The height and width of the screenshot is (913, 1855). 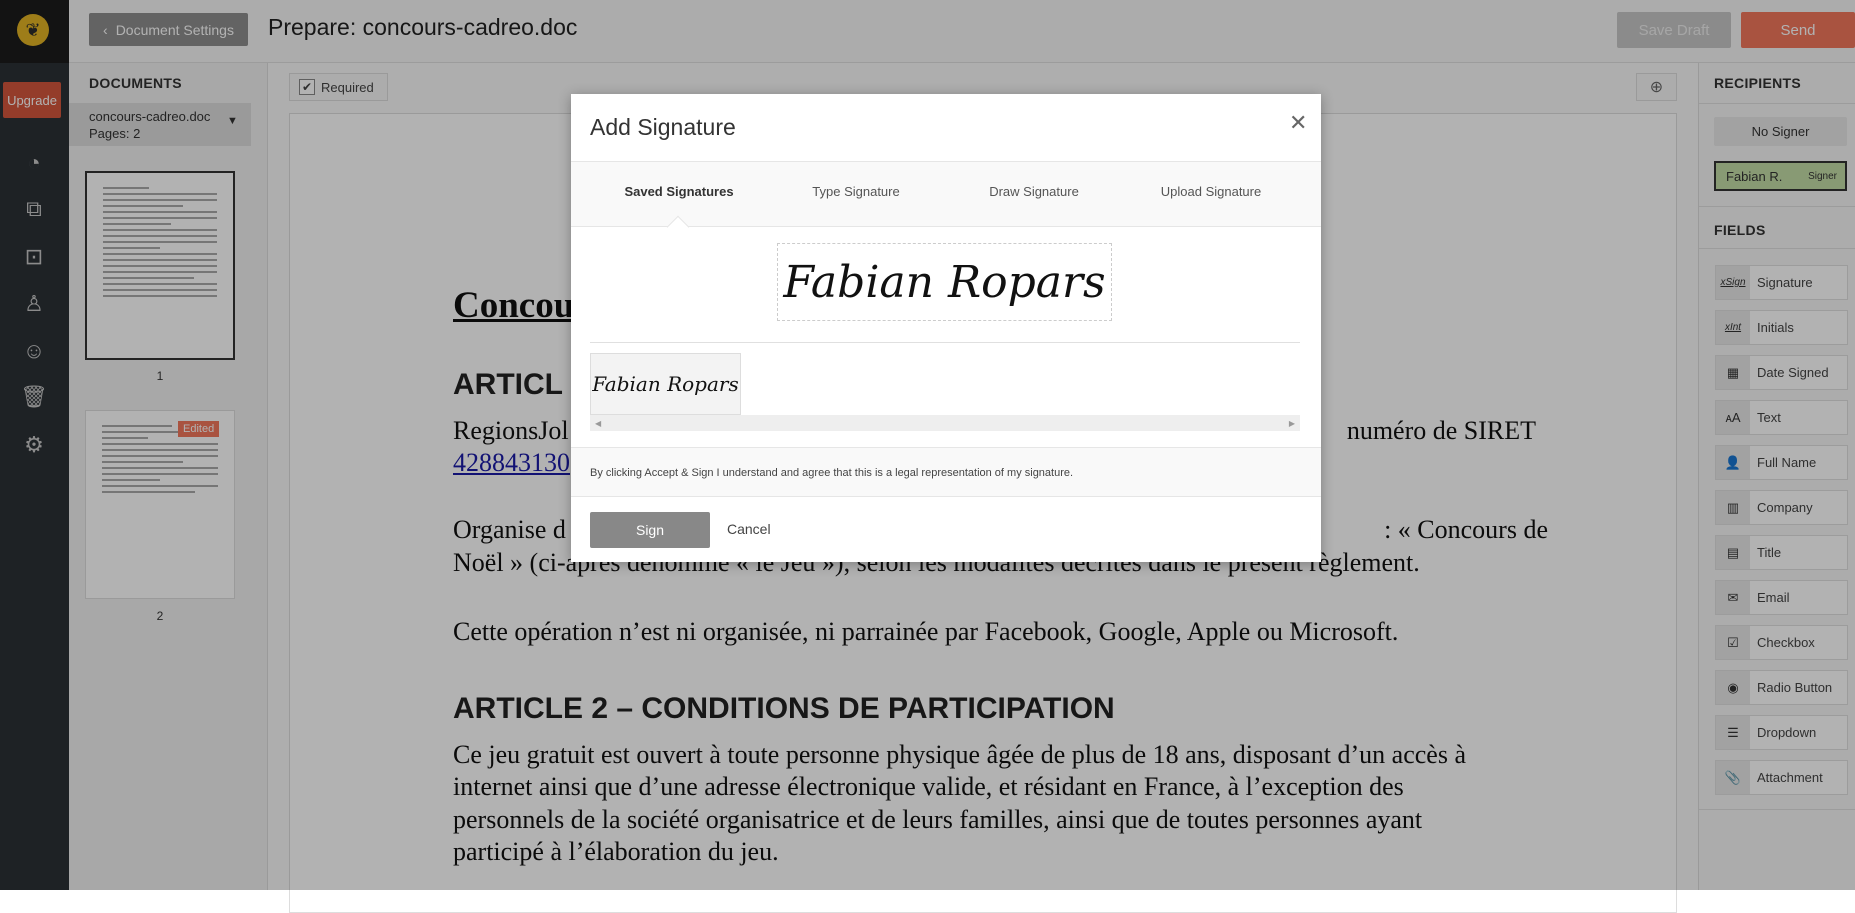 What do you see at coordinates (598, 423) in the screenshot?
I see `scroll-left-icon: ◀` at bounding box center [598, 423].